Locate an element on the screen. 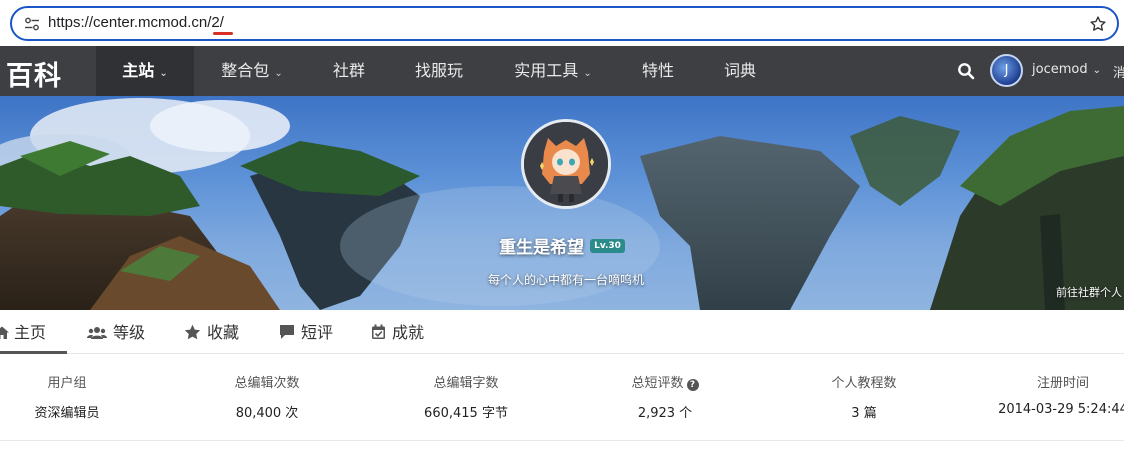  nav-item-modpack: 整合包 ⌄ is located at coordinates (252, 71).